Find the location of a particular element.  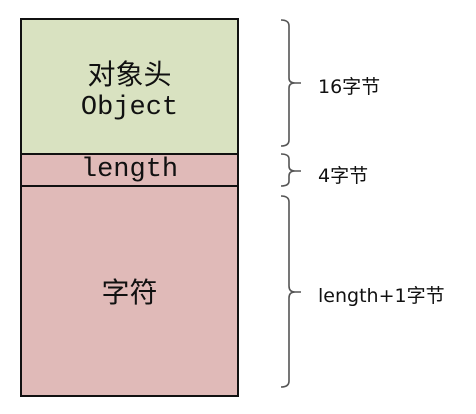

brace-header is located at coordinates (290, 83).